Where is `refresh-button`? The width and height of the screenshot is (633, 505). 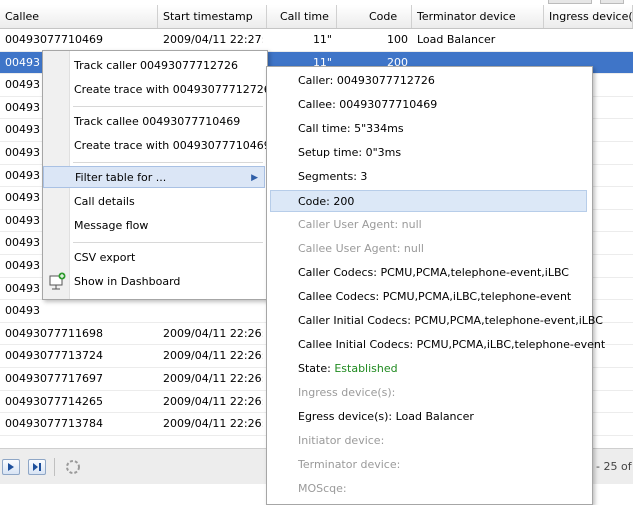
refresh-button is located at coordinates (73, 467).